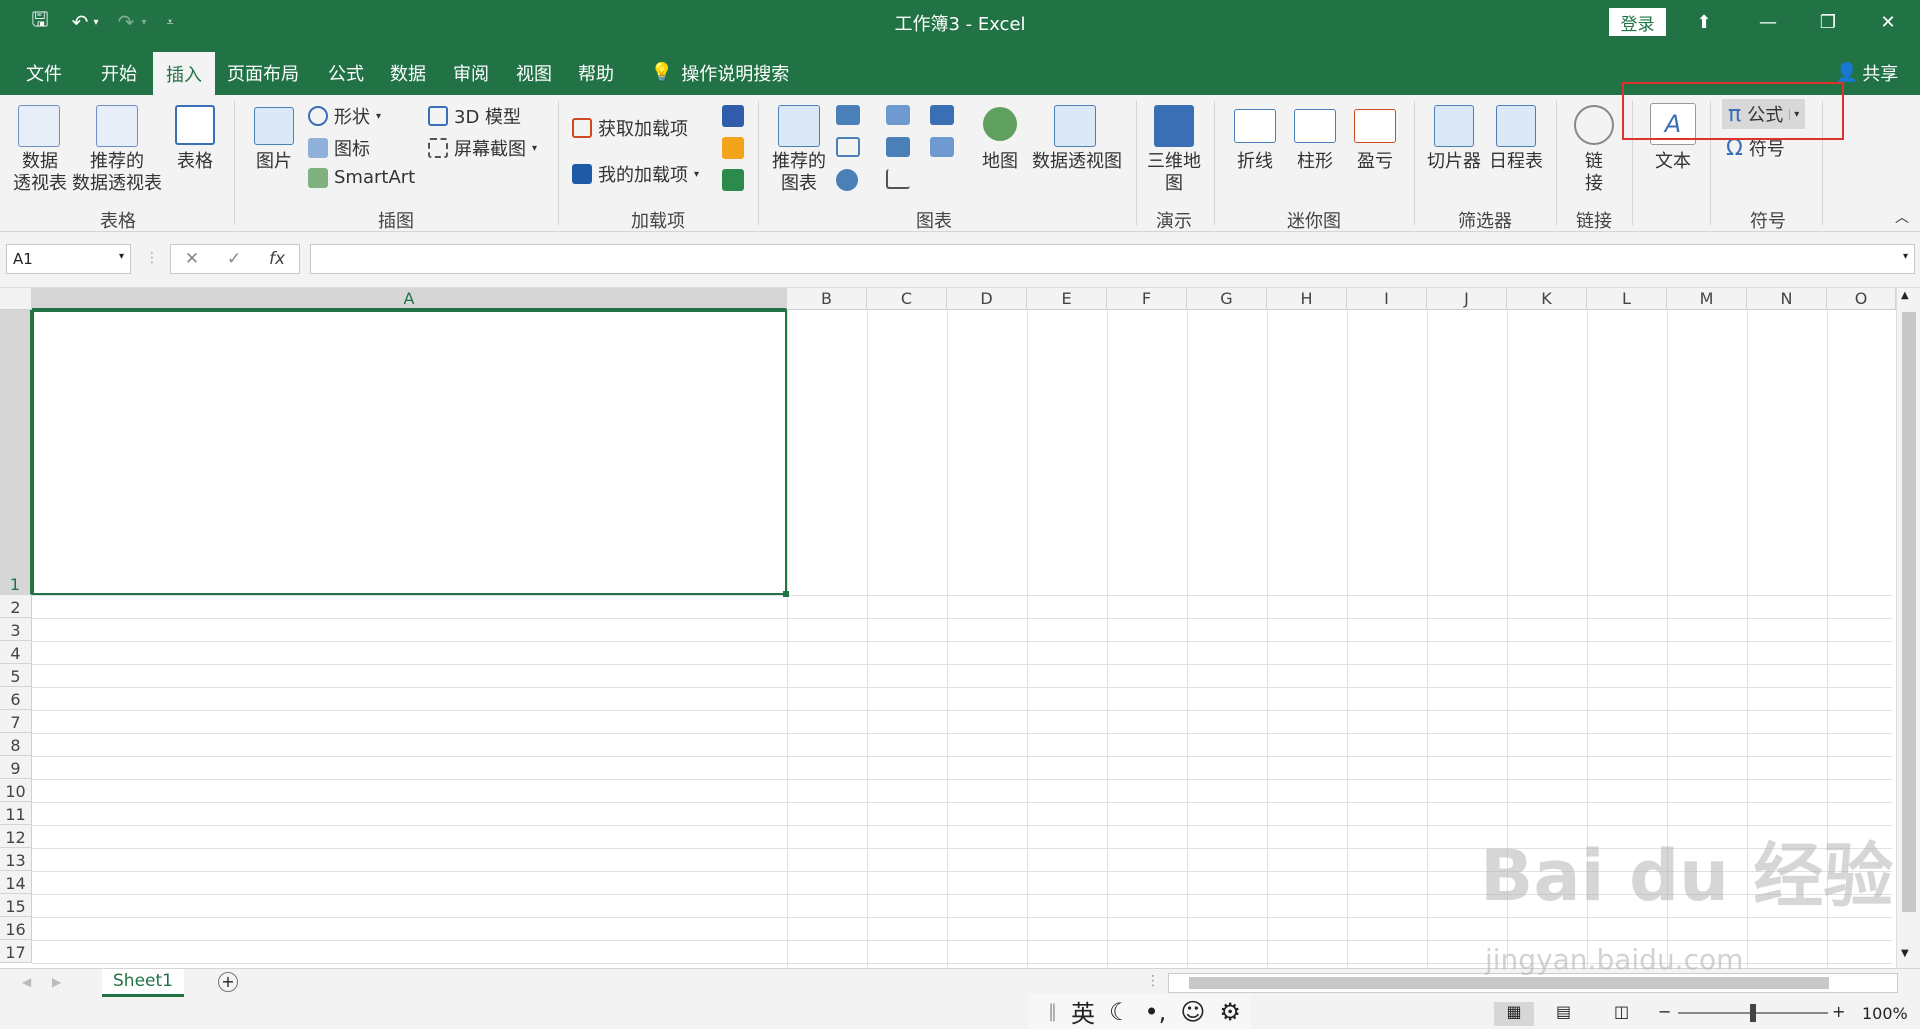 The image size is (1920, 1029). What do you see at coordinates (56, 982) in the screenshot?
I see `next-sheet-icon: ▶` at bounding box center [56, 982].